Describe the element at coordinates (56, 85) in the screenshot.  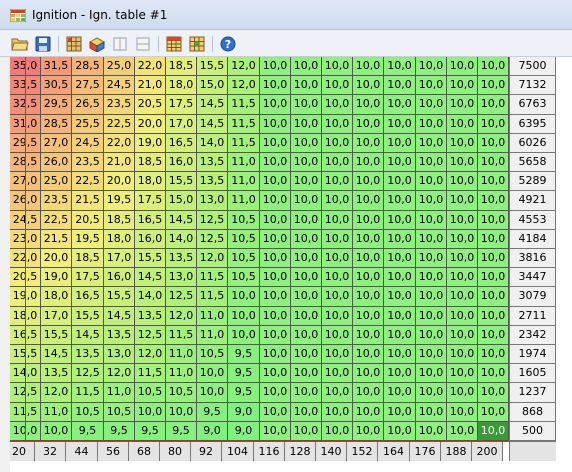
I see `table-cell: 30,5` at that location.